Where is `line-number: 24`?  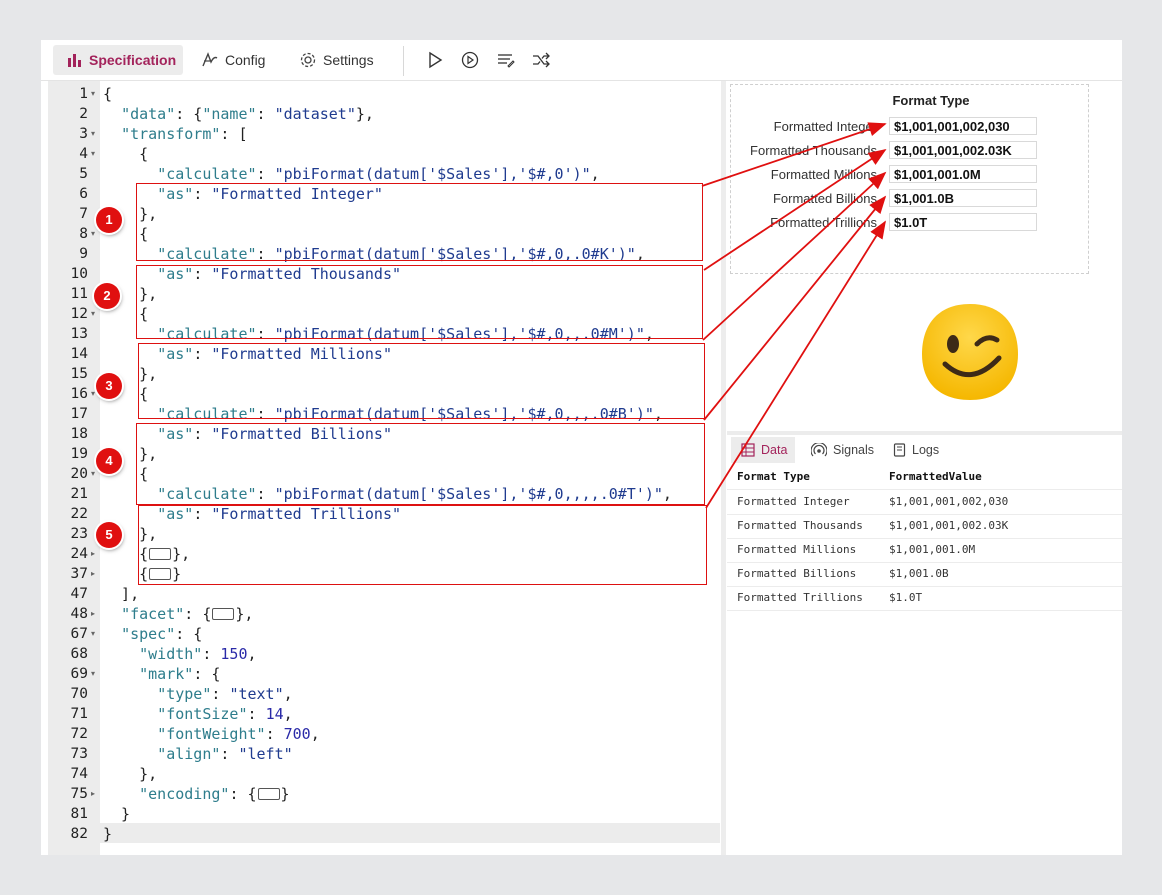 line-number: 24 is located at coordinates (79, 554).